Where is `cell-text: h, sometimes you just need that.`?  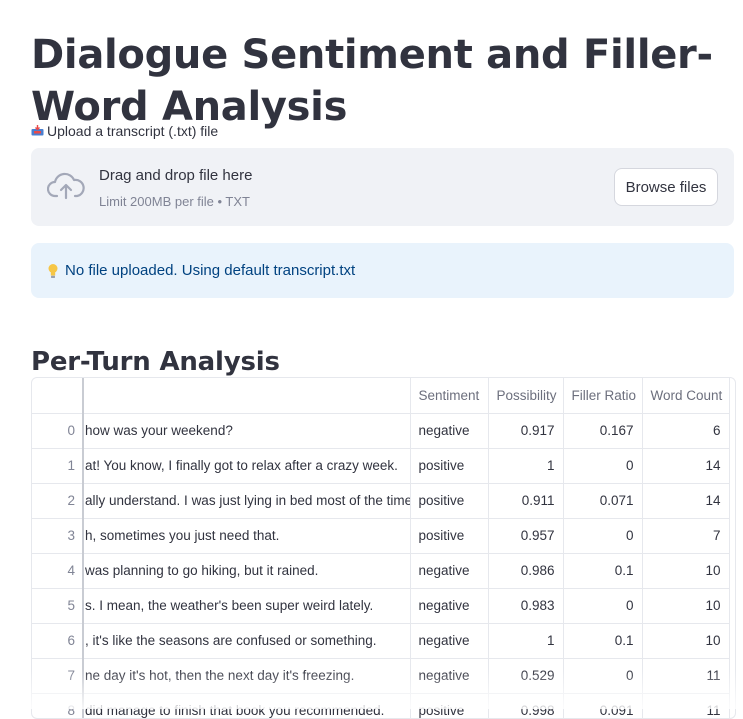 cell-text: h, sometimes you just need that. is located at coordinates (247, 536).